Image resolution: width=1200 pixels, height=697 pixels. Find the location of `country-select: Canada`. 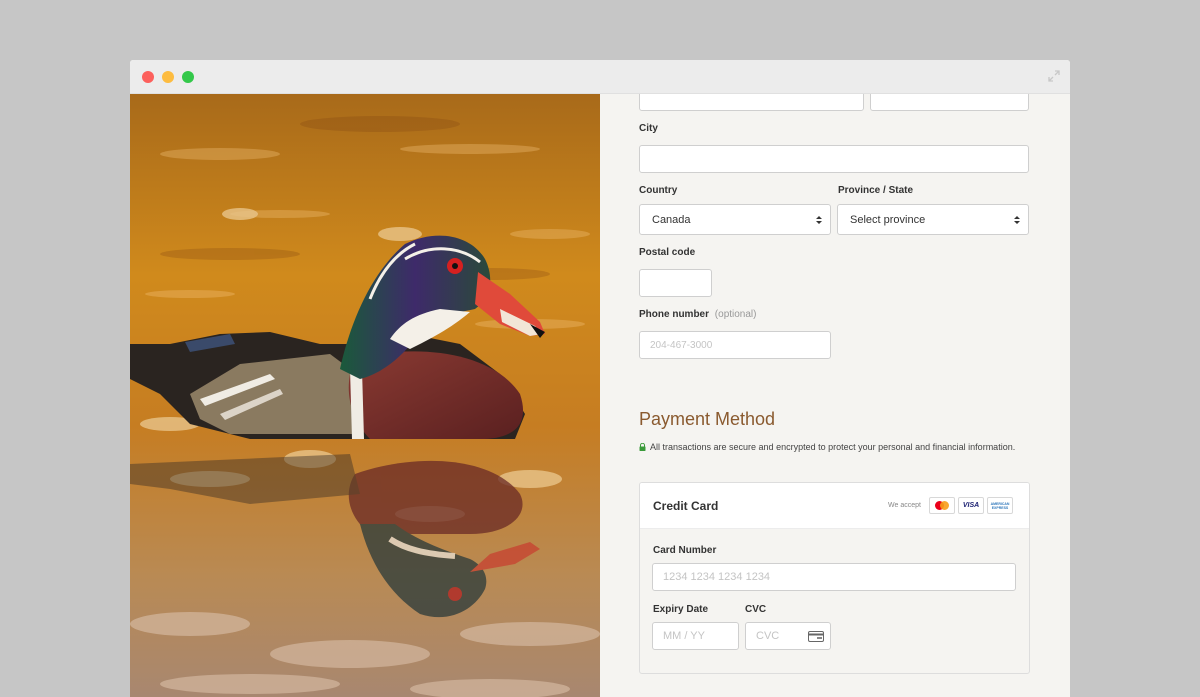

country-select: Canada is located at coordinates (735, 219).